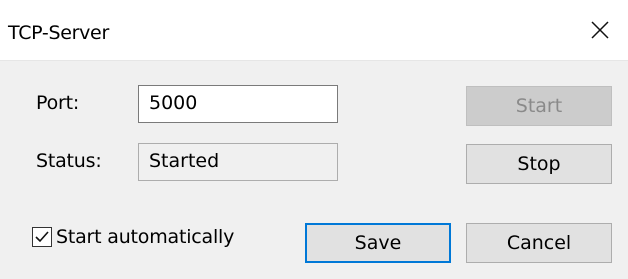 The height and width of the screenshot is (279, 628). I want to click on close-icon, so click(600, 30).